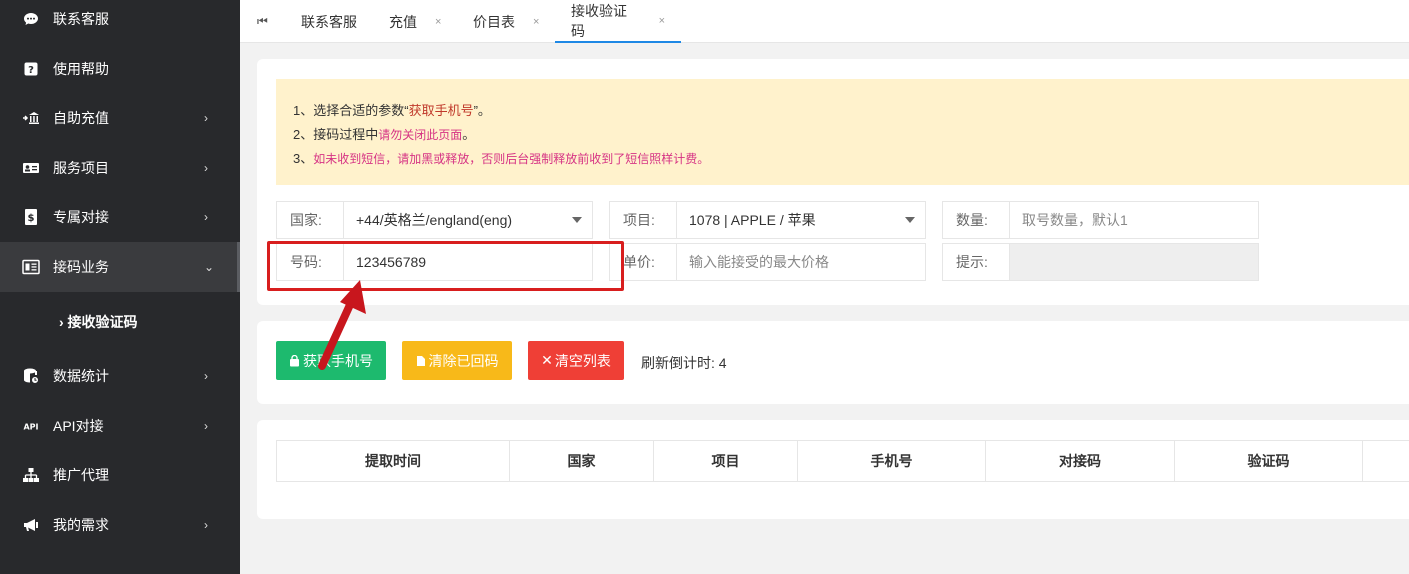  What do you see at coordinates (120, 22) in the screenshot?
I see `sidebar-item-customer-service: 联系客服` at bounding box center [120, 22].